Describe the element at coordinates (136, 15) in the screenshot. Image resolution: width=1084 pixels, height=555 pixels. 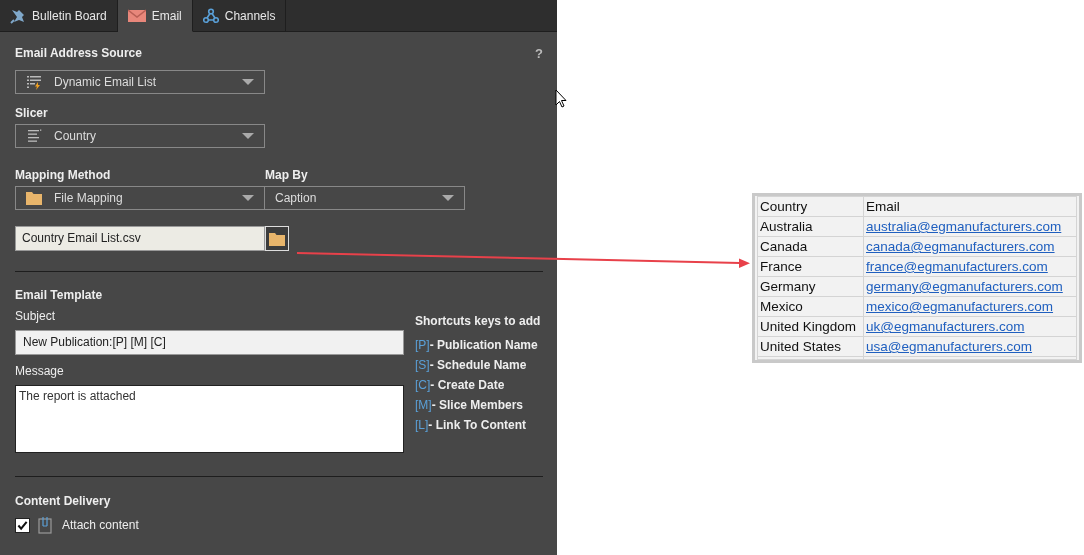
I see `envelope-icon` at that location.